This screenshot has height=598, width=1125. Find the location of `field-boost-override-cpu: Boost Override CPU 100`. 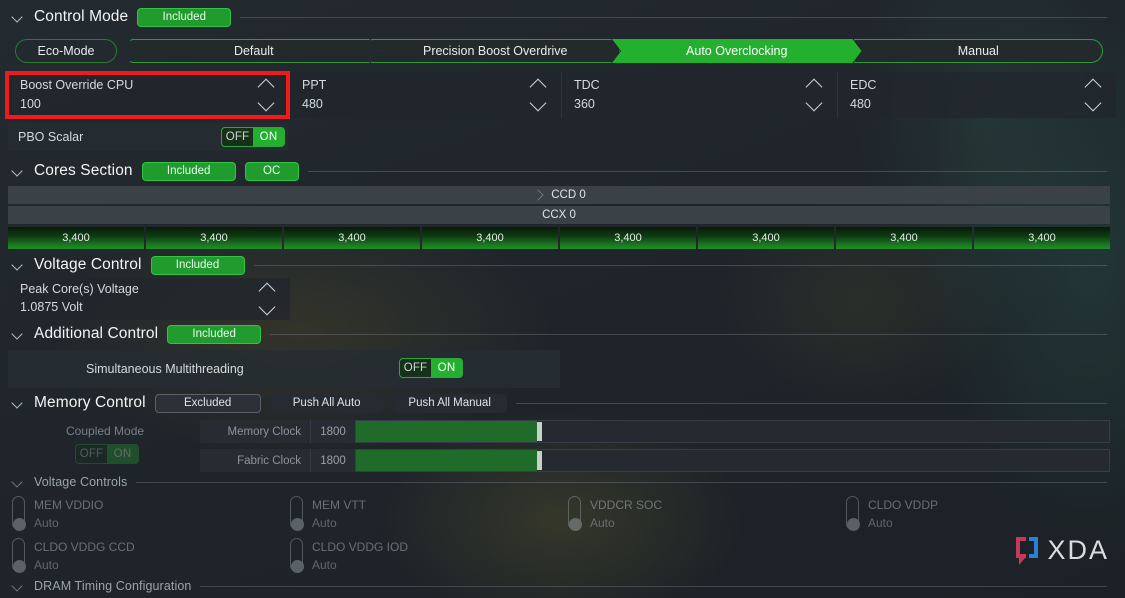

field-boost-override-cpu: Boost Override CPU 100 is located at coordinates (149, 95).